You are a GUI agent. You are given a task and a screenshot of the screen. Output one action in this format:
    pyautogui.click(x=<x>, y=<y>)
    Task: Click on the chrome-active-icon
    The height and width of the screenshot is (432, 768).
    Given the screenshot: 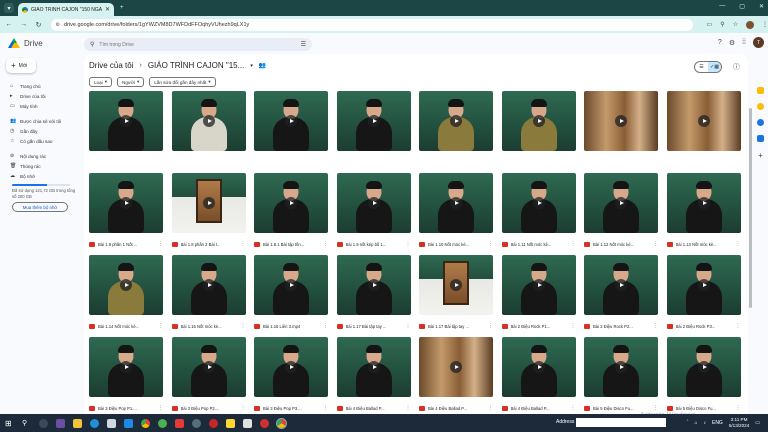 What is the action you would take?
    pyautogui.click(x=281, y=423)
    